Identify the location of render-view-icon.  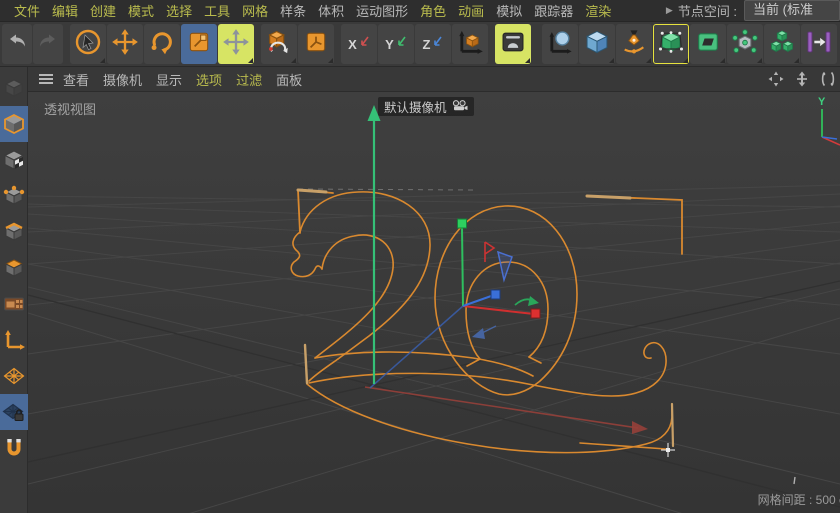
(513, 44).